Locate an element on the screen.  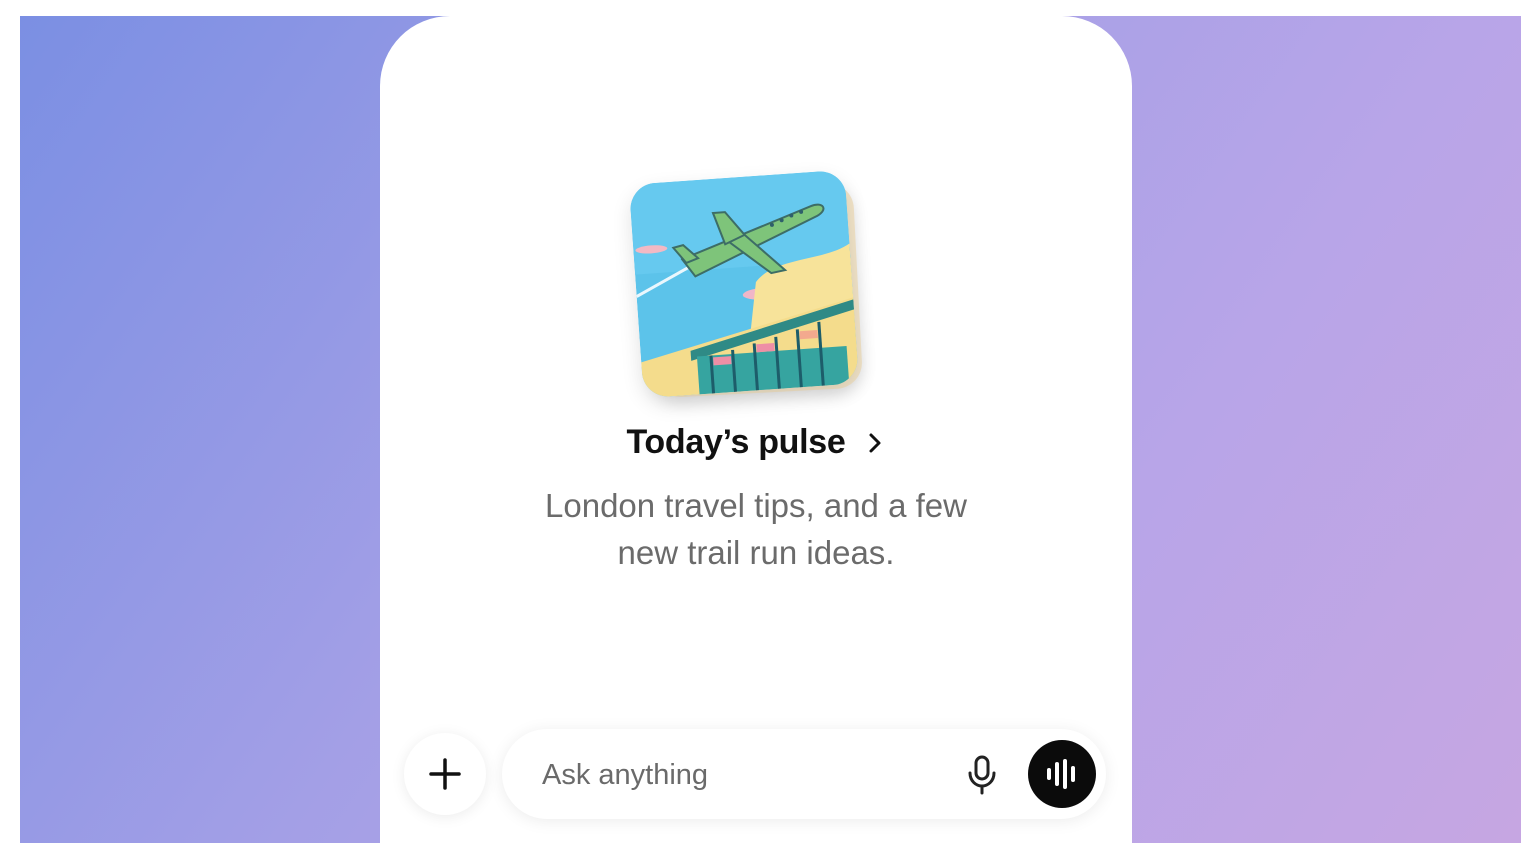
pulse-title: Today’s pulse is located at coordinates (736, 441).